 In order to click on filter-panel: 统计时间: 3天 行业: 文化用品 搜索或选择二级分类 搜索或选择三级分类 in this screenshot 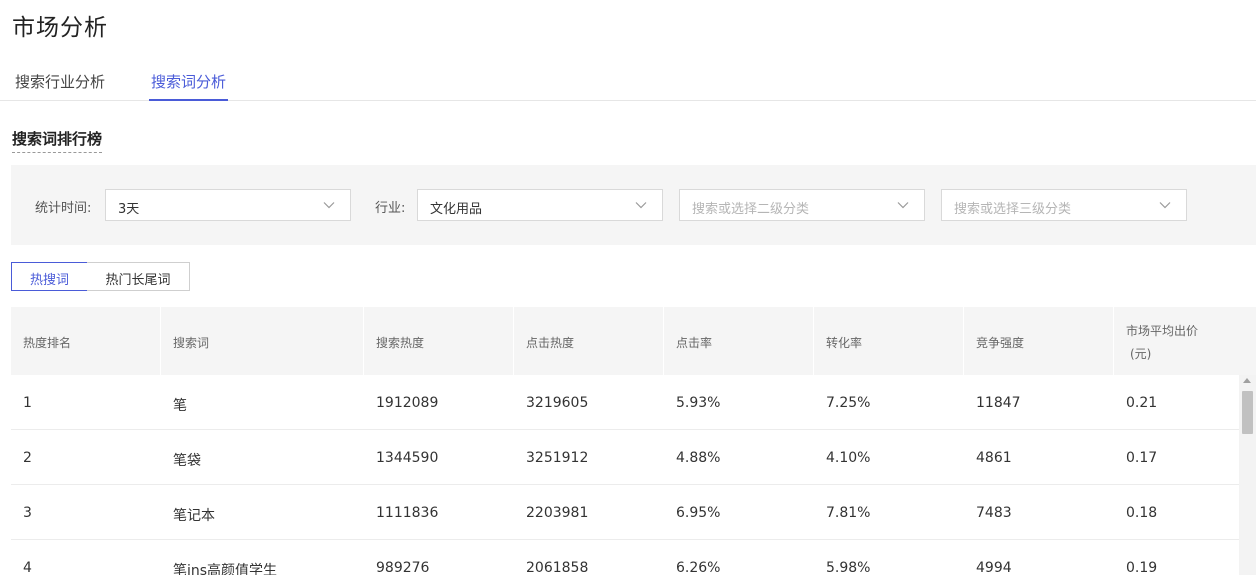, I will do `click(633, 205)`.